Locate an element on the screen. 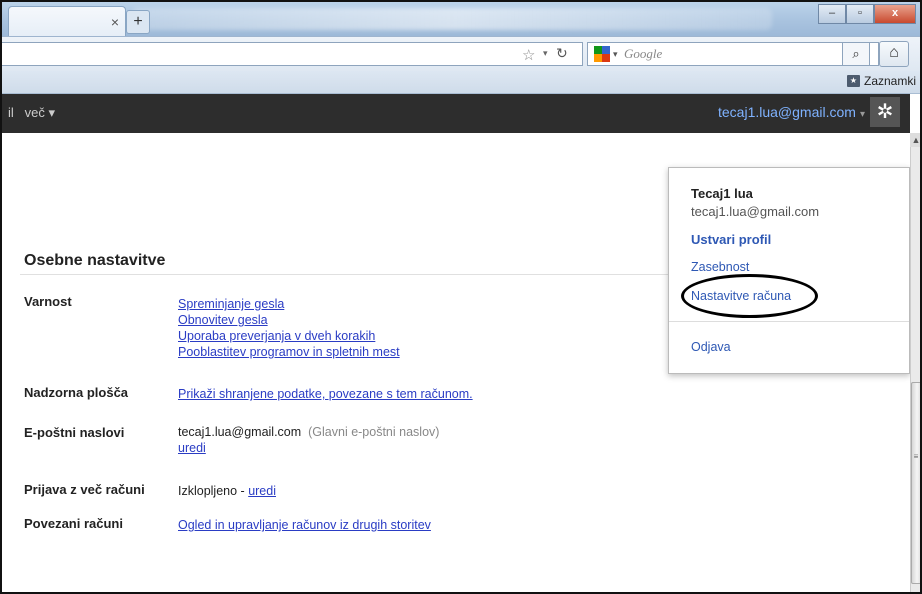  home-icon: ⌂ is located at coordinates (894, 54).